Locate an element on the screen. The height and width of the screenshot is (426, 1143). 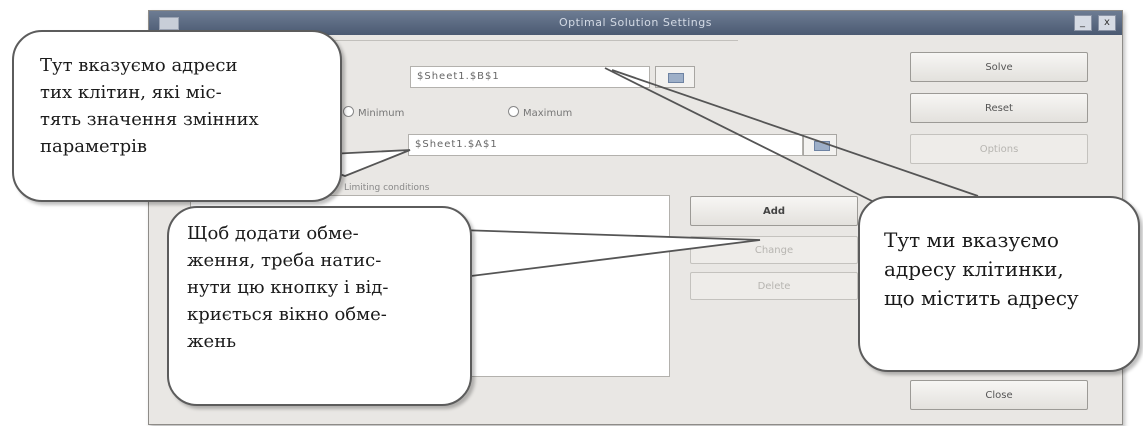
variable-cells-picker-button is located at coordinates (820, 145).